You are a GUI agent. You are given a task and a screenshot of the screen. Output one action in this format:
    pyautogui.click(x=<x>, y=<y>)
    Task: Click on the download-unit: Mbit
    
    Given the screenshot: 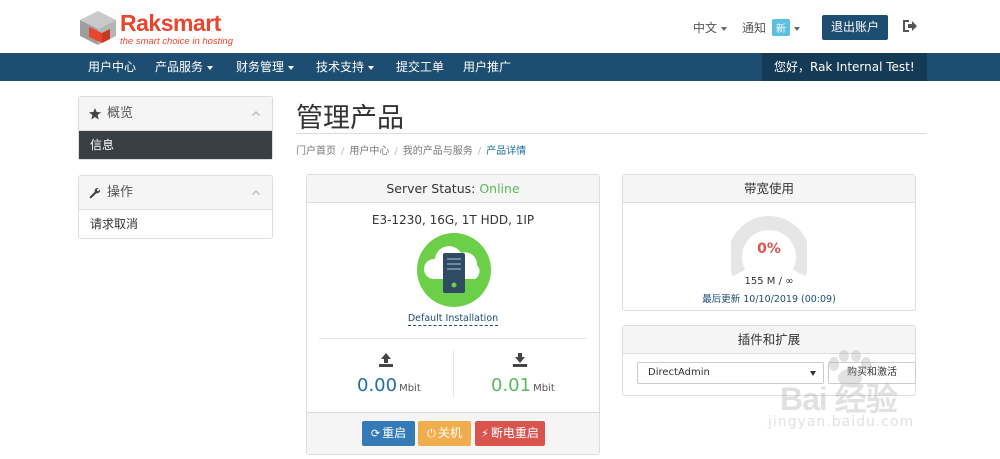 What is the action you would take?
    pyautogui.click(x=544, y=388)
    